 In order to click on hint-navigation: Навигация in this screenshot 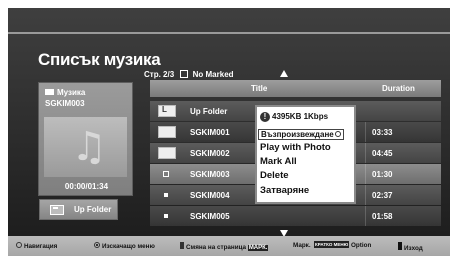, I will do `click(36, 246)`.